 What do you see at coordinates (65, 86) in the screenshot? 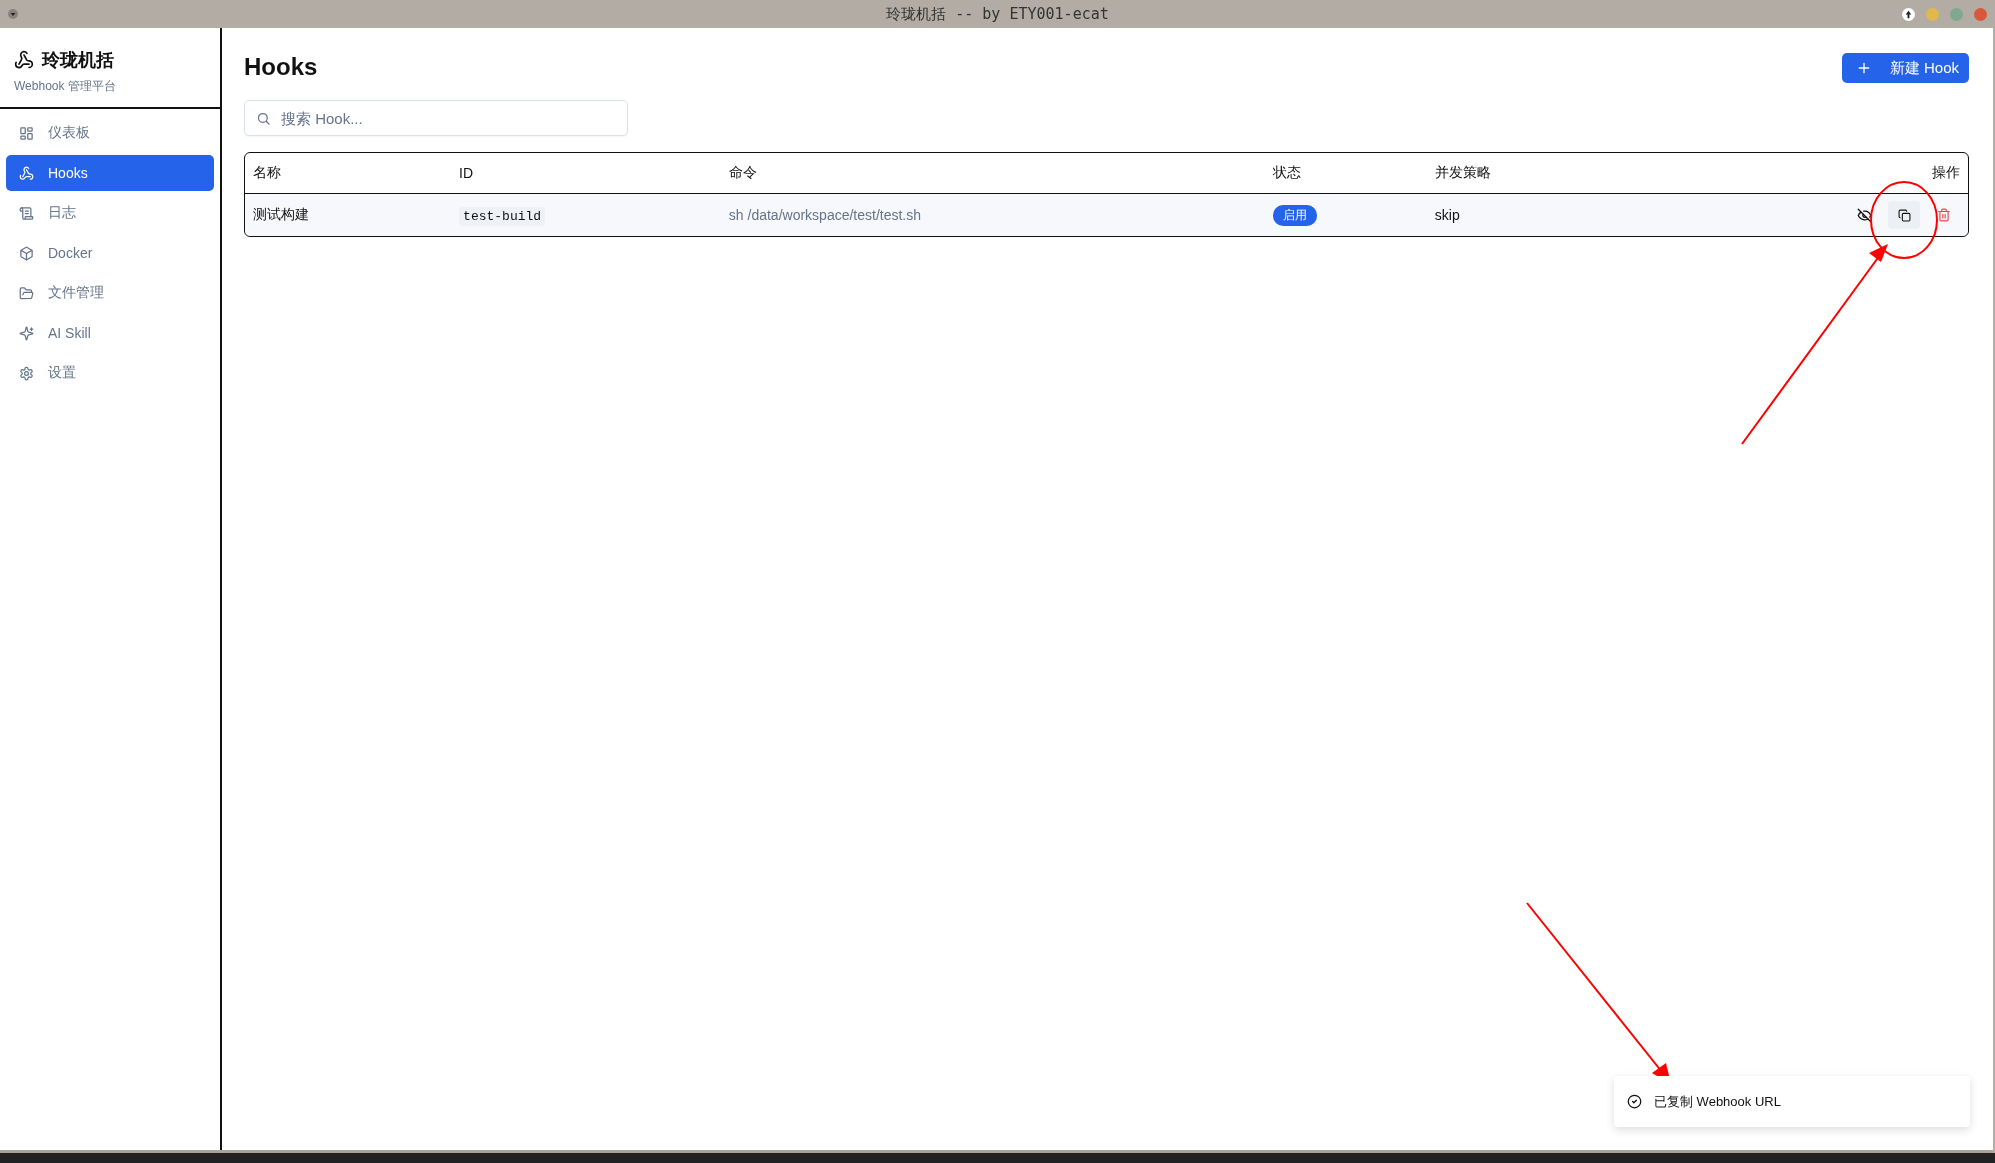
I see `app-subtitle: Webhook 管理平台` at bounding box center [65, 86].